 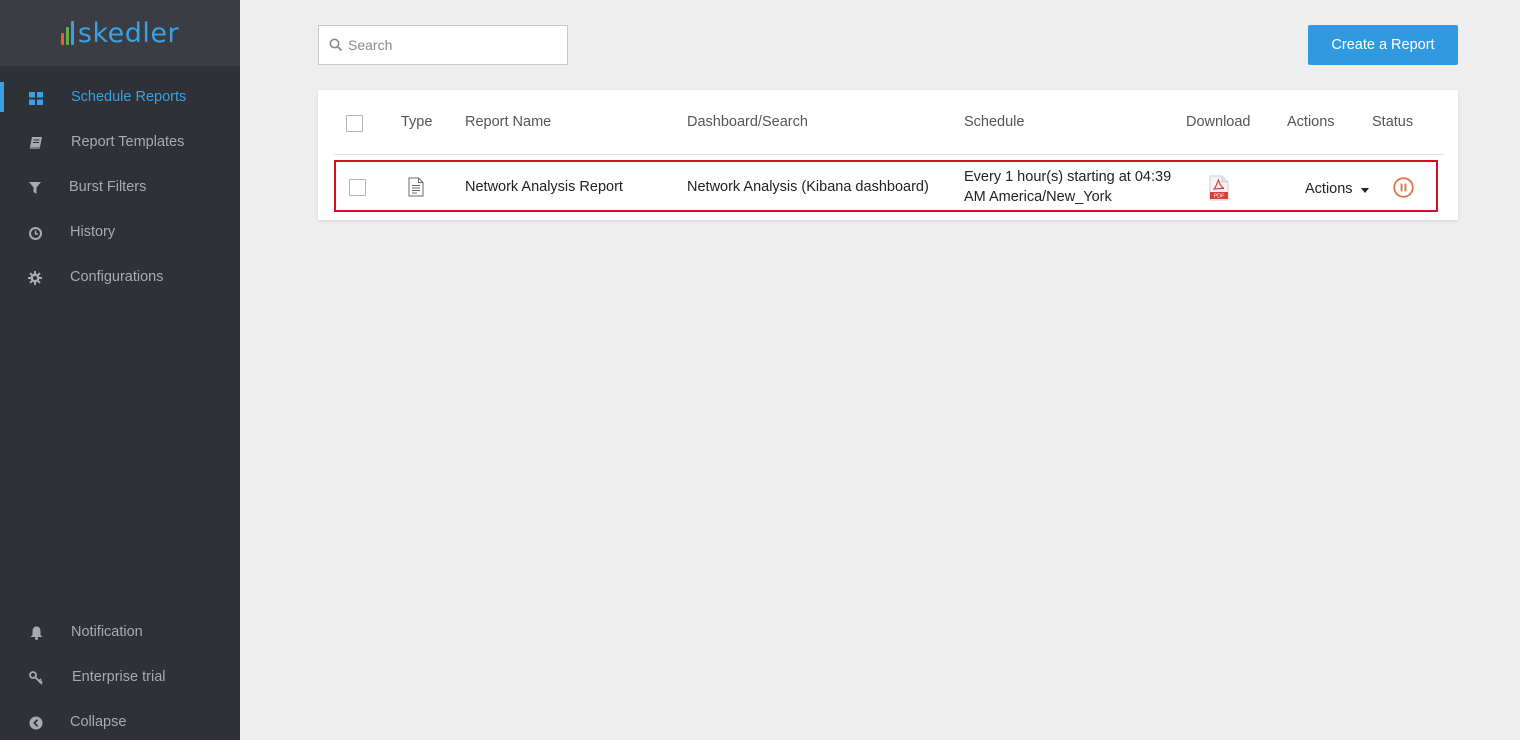 I want to click on logo-bars-icon, so click(x=67, y=33).